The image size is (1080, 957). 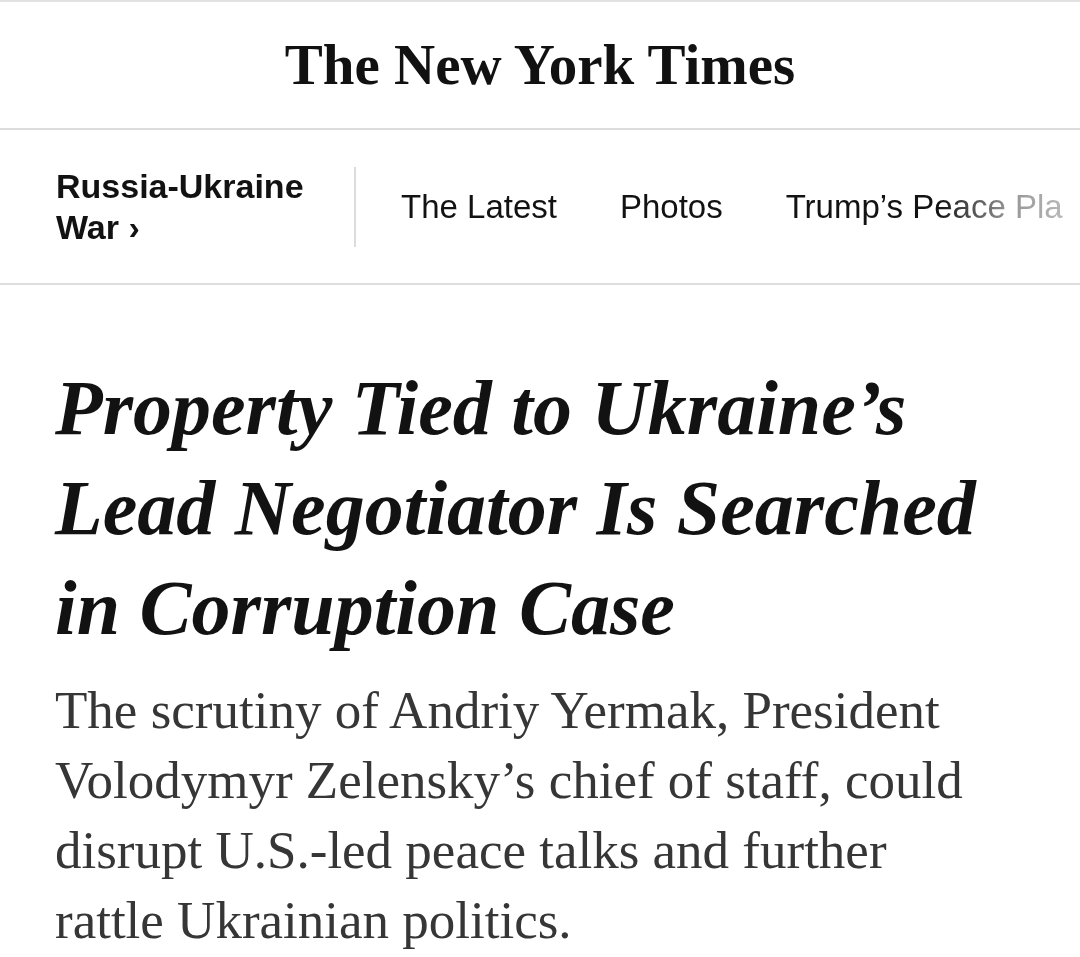 I want to click on nav-link: Trump’s Peace Pla, so click(x=924, y=206).